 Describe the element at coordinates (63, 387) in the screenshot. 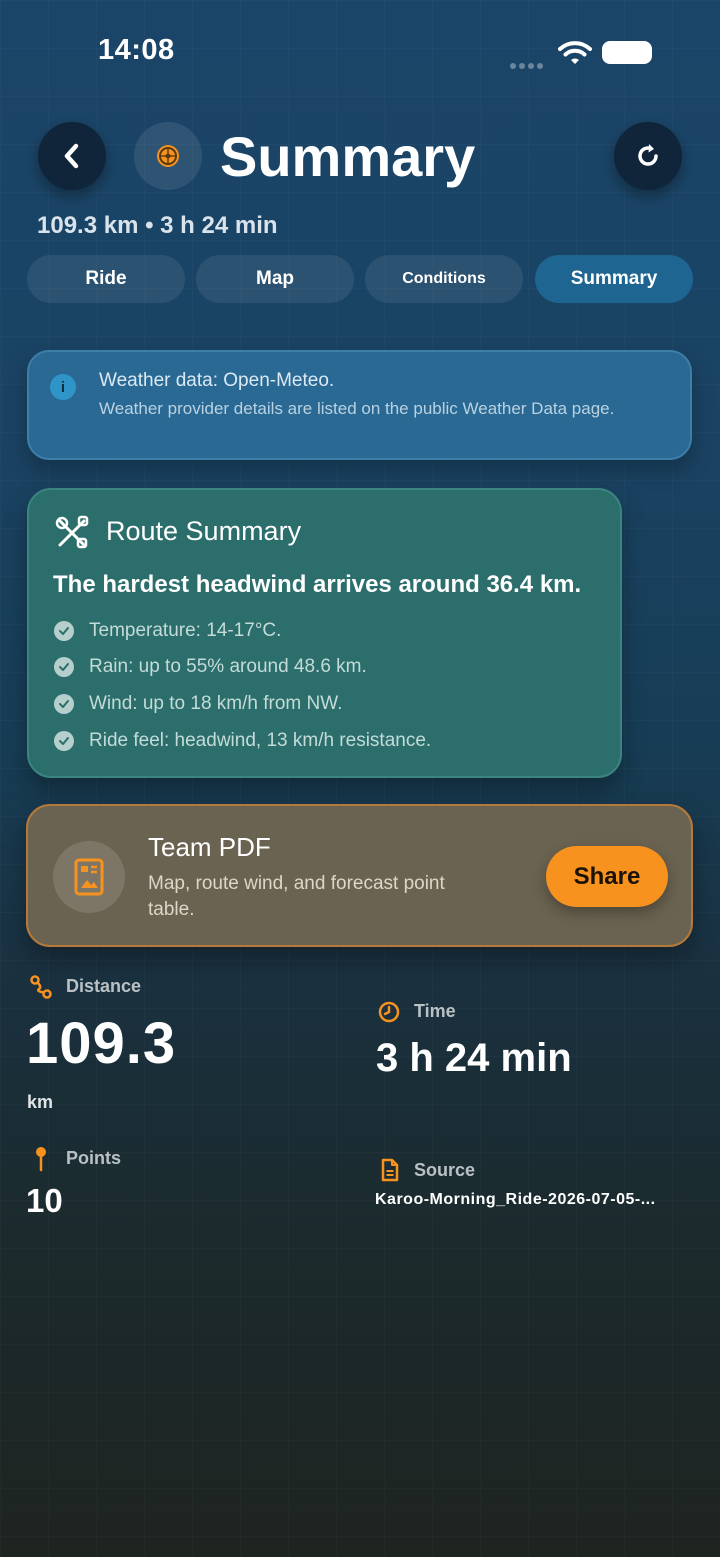

I see `info-icon: i` at that location.